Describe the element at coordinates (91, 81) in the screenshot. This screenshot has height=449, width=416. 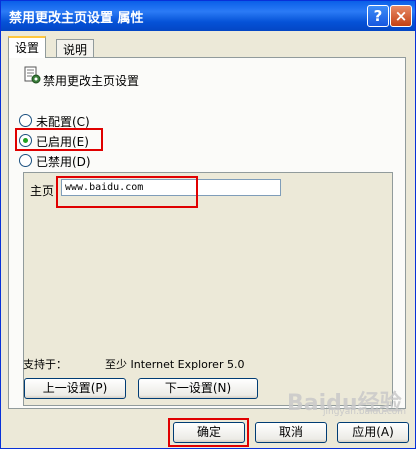
I see `setting-name: 禁用更改主页设置` at that location.